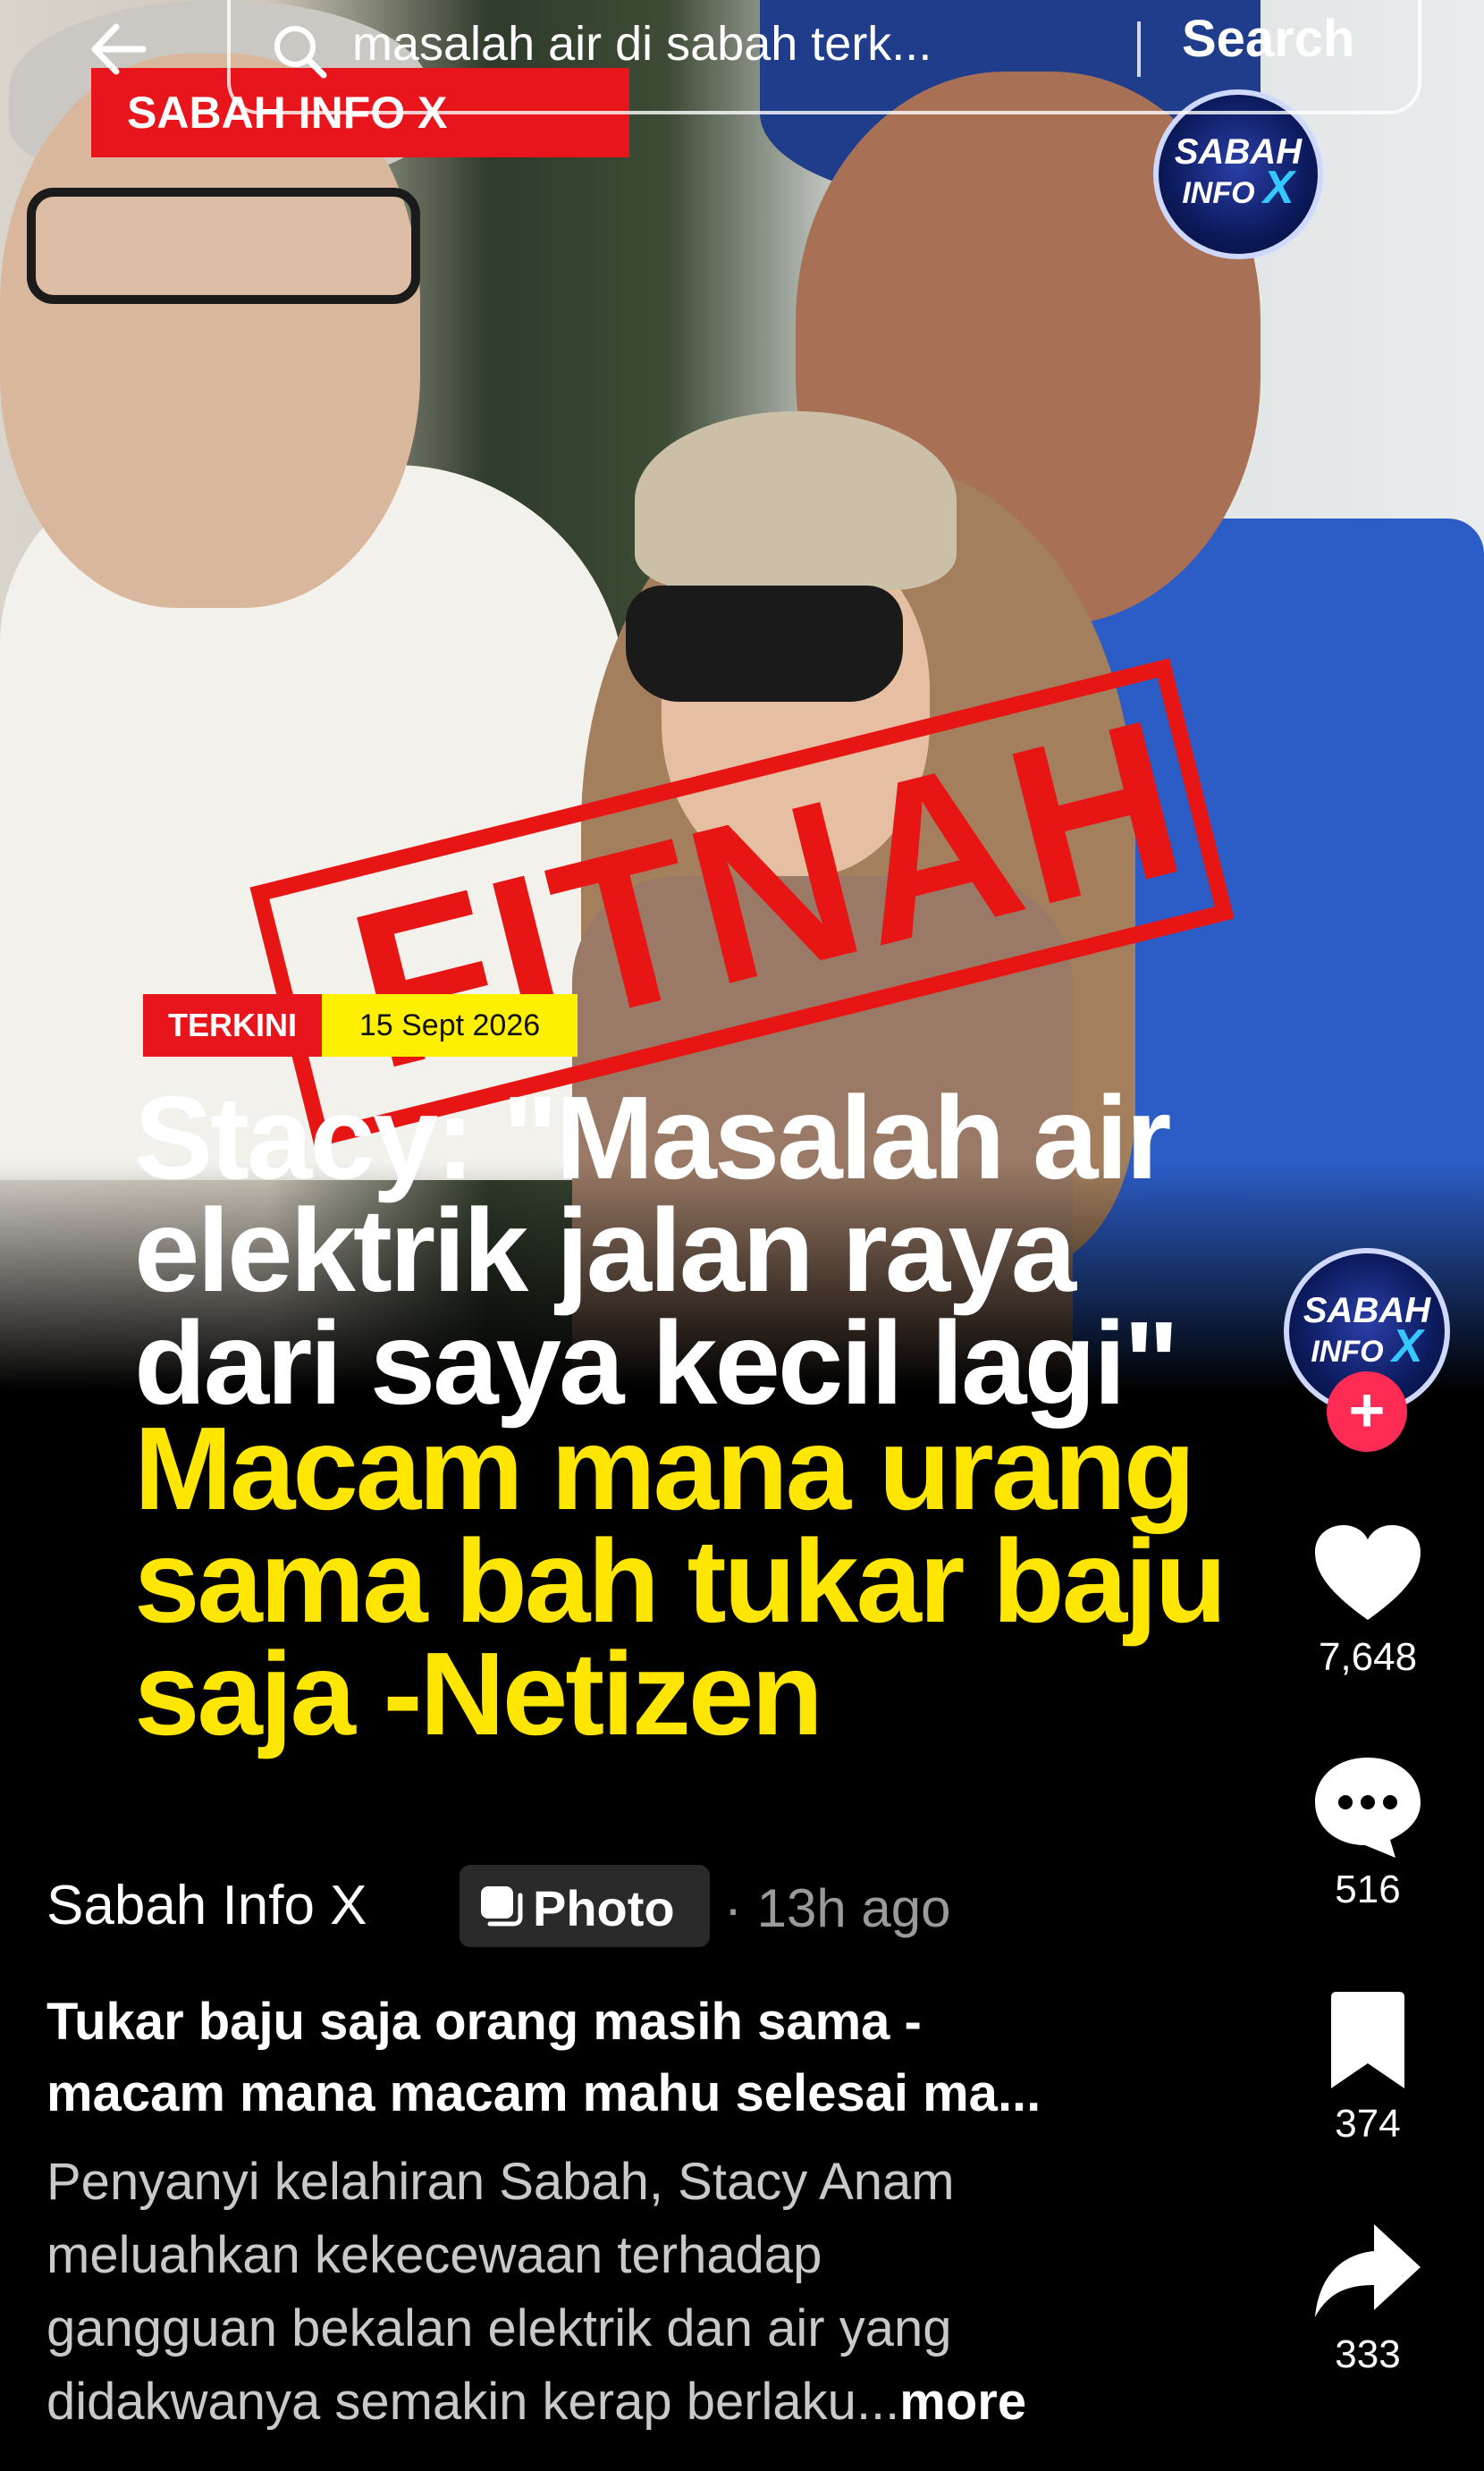  Describe the element at coordinates (764, 644) in the screenshot. I see `sunglasses-shape` at that location.